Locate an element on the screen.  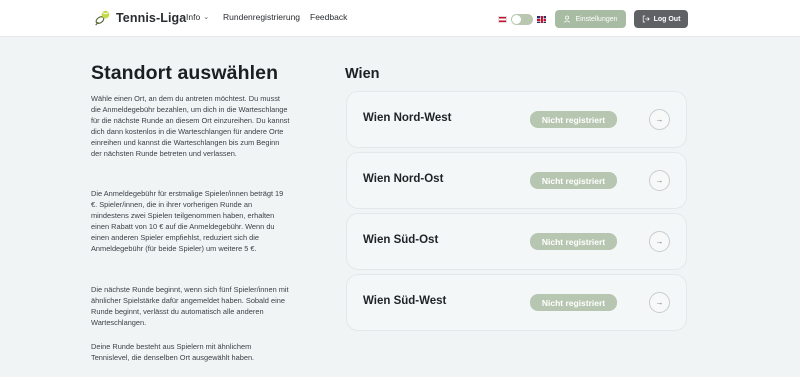
uk-flag-icon is located at coordinates (541, 19).